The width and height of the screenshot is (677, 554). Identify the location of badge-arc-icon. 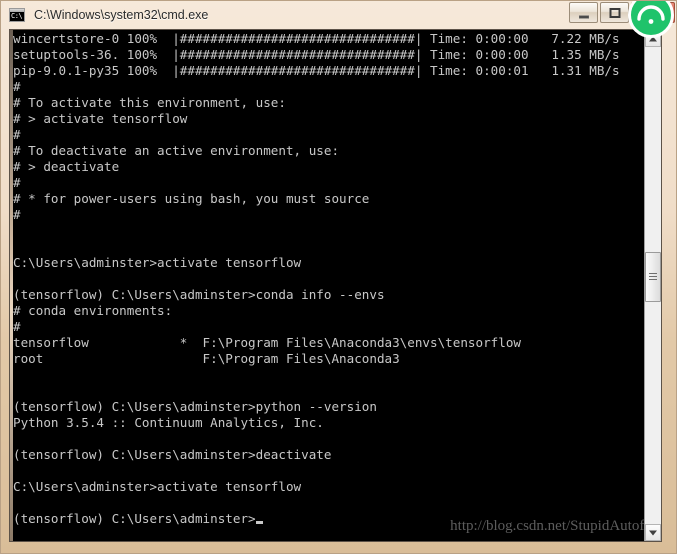
(651, 14).